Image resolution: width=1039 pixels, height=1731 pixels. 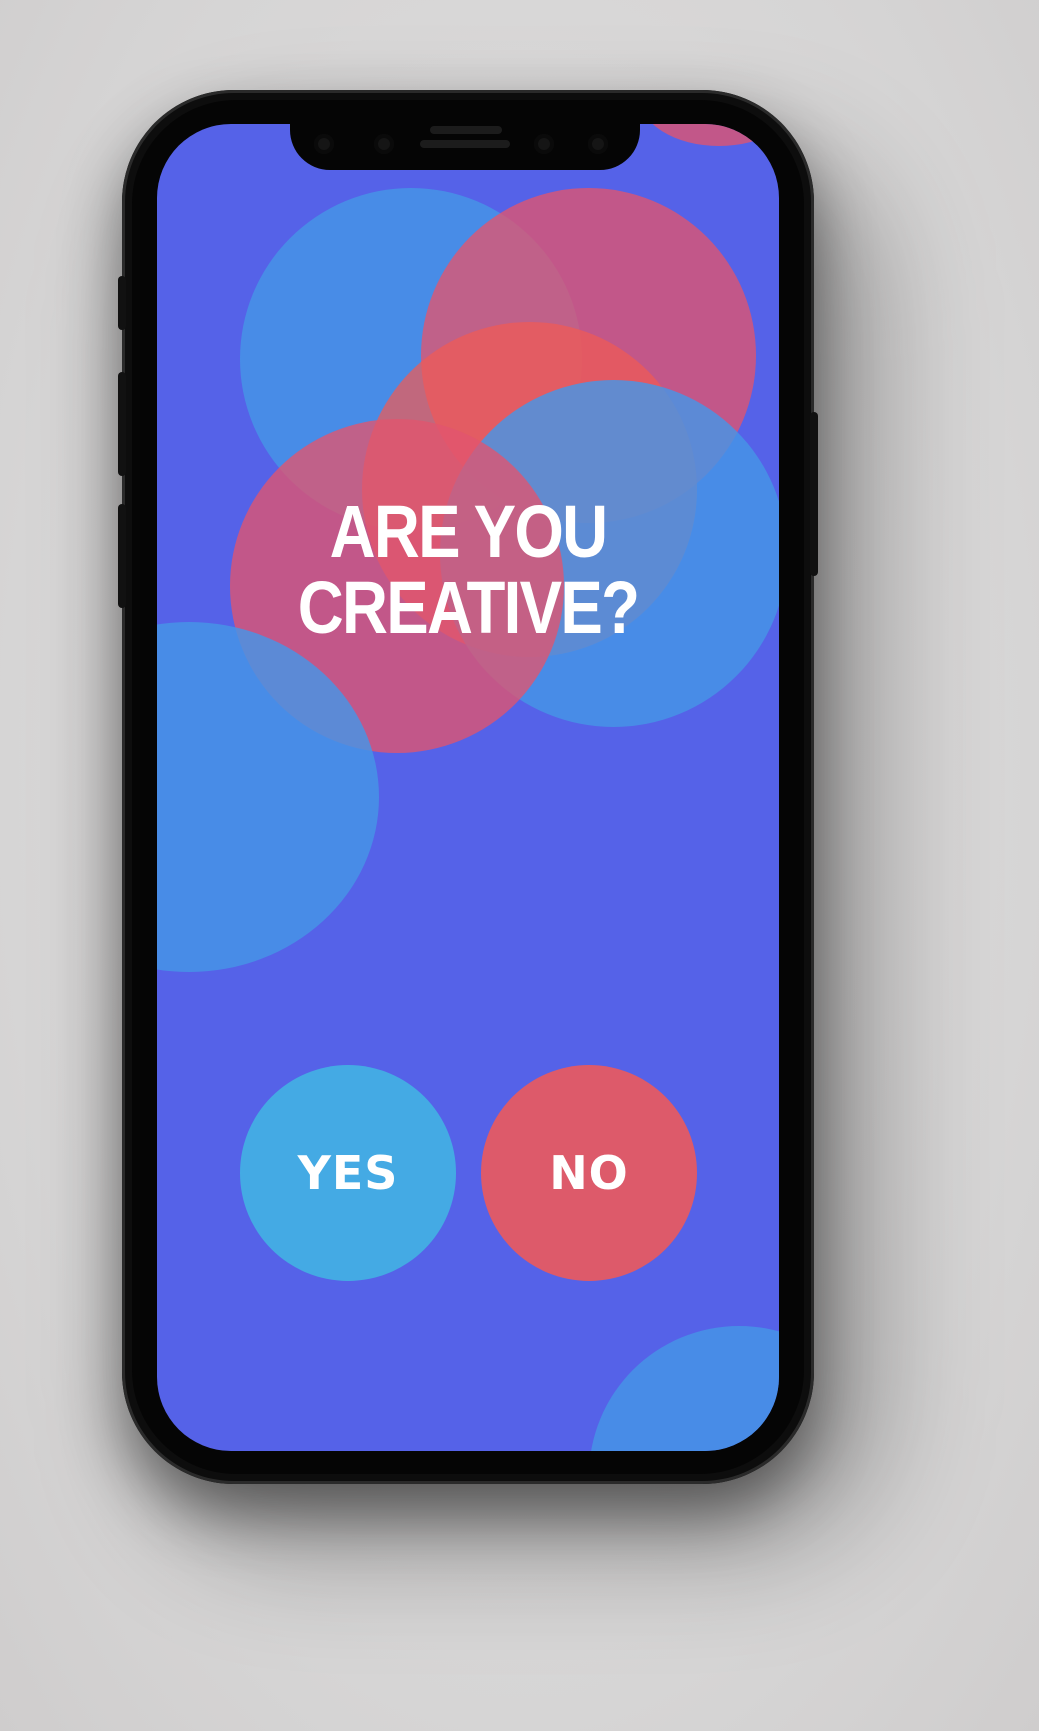 What do you see at coordinates (544, 144) in the screenshot?
I see `sensor-dot-right` at bounding box center [544, 144].